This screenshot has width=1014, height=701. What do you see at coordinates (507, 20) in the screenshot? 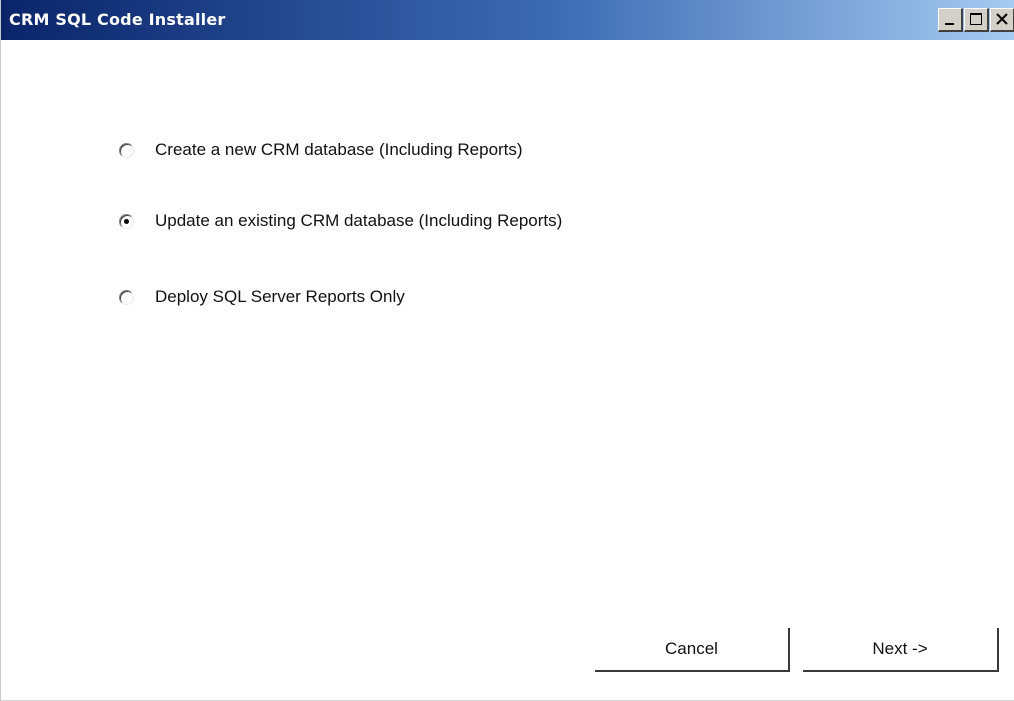
I see `title-bar: CRM SQL Code Installer` at bounding box center [507, 20].